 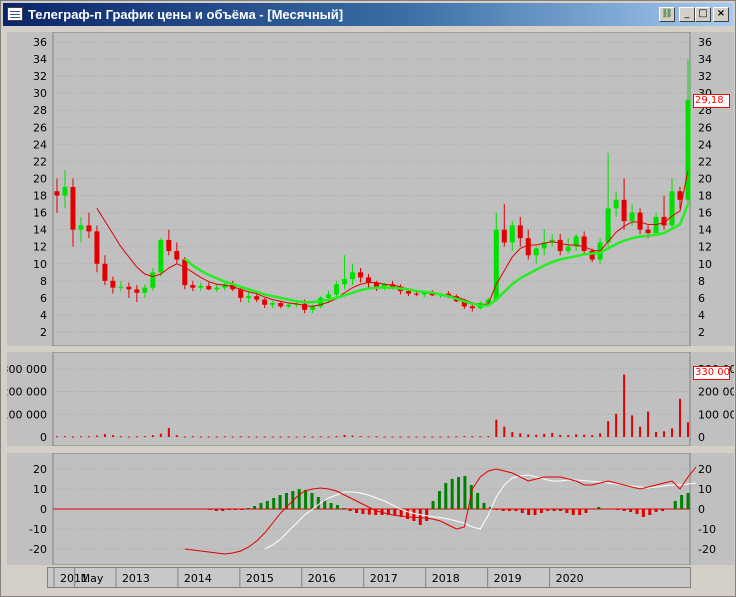 I want to click on price-y-tick-right: 34, so click(x=705, y=59).